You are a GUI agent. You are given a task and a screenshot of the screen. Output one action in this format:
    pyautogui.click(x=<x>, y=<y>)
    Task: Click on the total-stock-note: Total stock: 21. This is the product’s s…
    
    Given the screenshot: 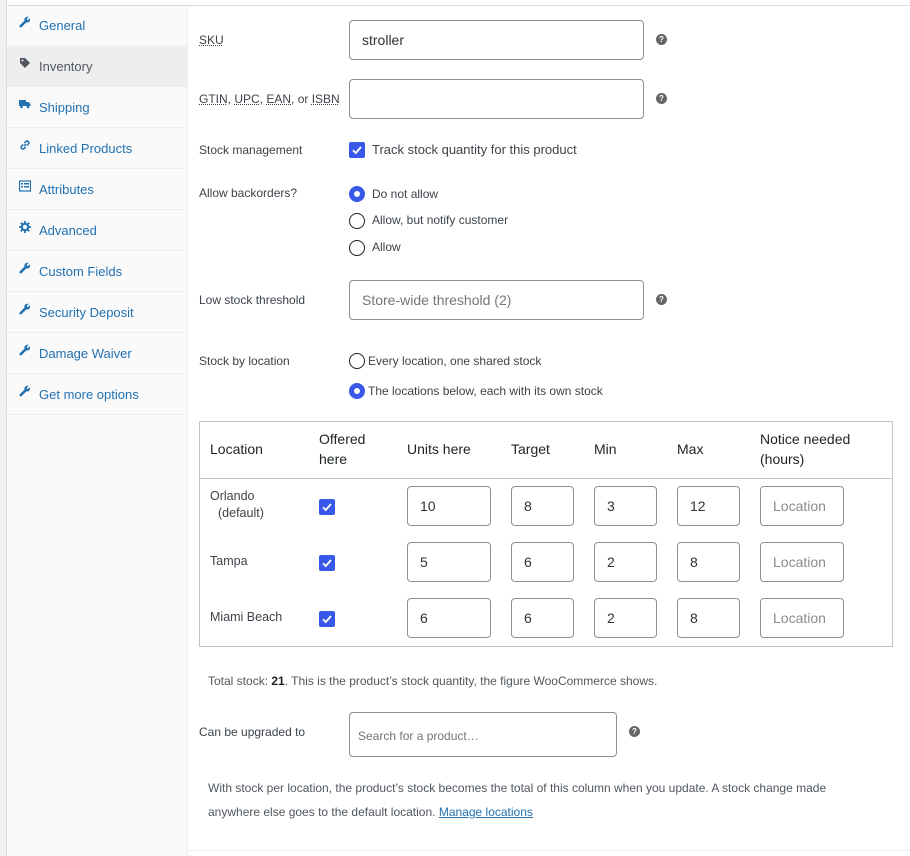 What is the action you would take?
    pyautogui.click(x=433, y=681)
    